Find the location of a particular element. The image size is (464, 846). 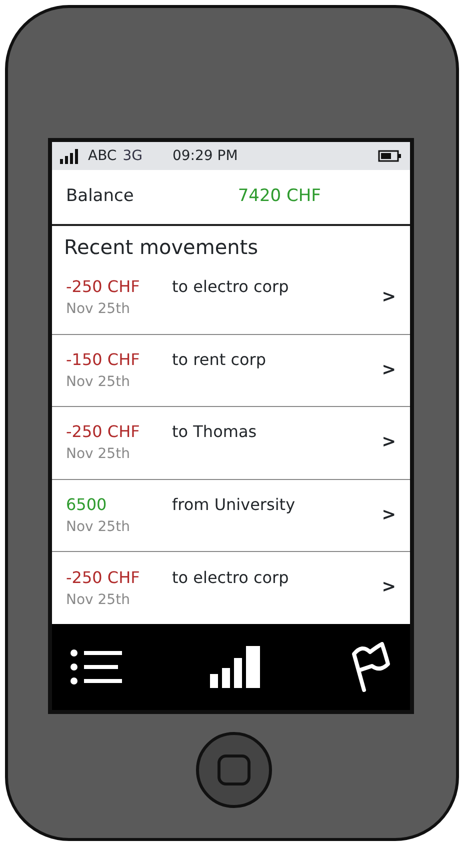

movement-description: to rent corp is located at coordinates (220, 359).